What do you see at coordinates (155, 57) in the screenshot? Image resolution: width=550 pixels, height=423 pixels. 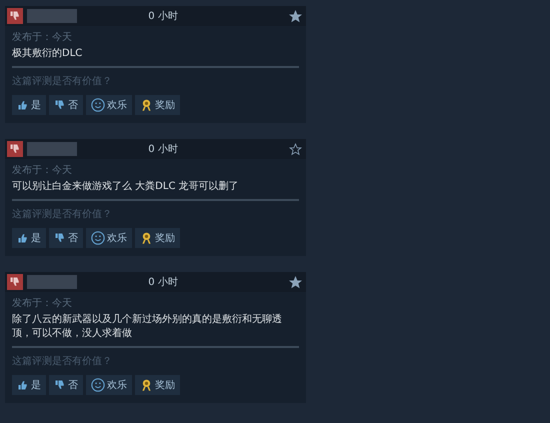 I see `review-text: 极其敷衍的DLC` at bounding box center [155, 57].